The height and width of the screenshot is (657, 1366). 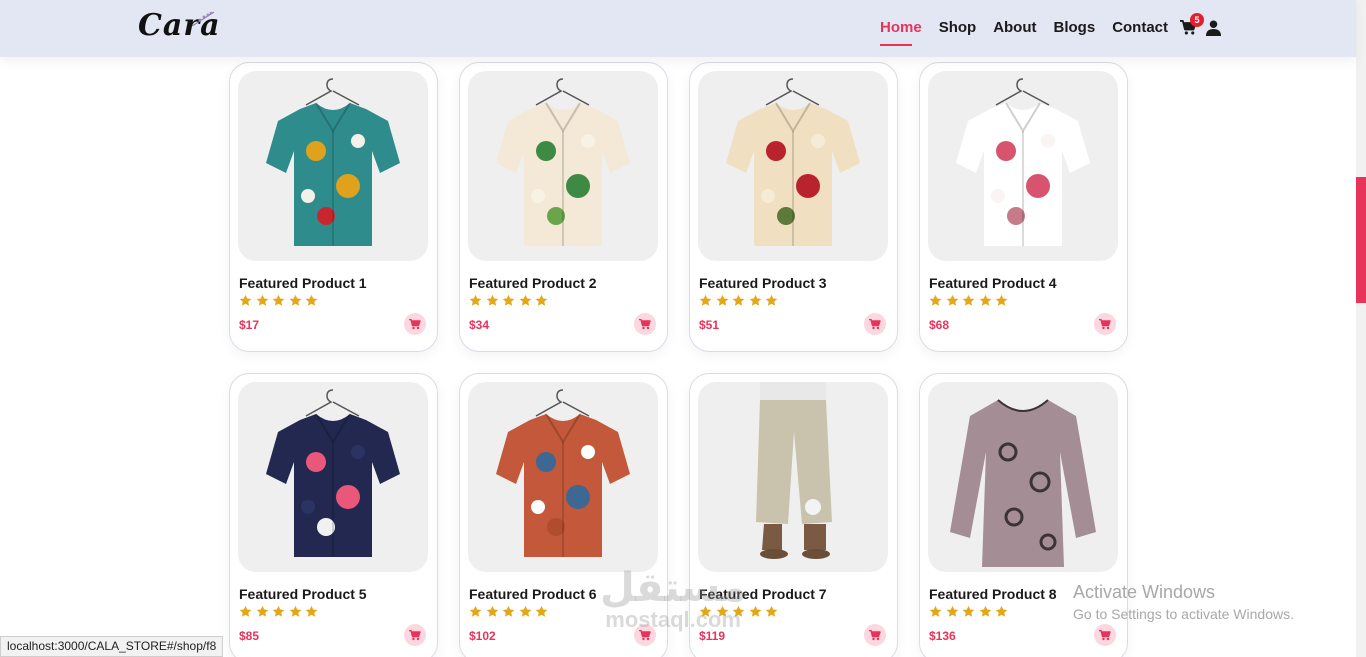 I want to click on product-card-4: Featured Product 4 $68, so click(x=1023, y=207).